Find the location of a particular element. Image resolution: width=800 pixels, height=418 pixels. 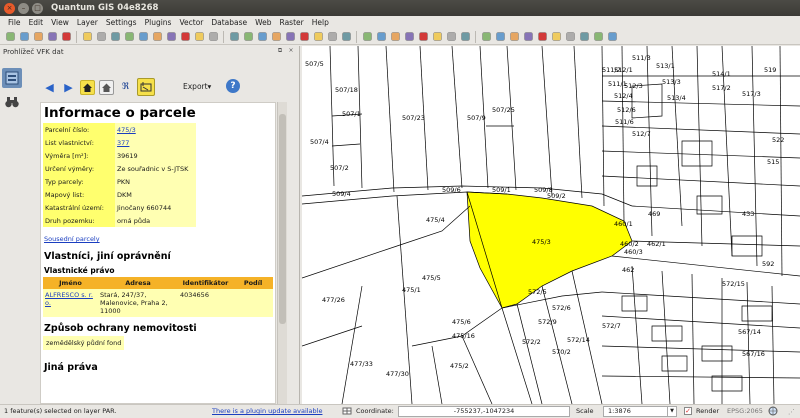

menu-vector: Vector is located at coordinates (191, 22).